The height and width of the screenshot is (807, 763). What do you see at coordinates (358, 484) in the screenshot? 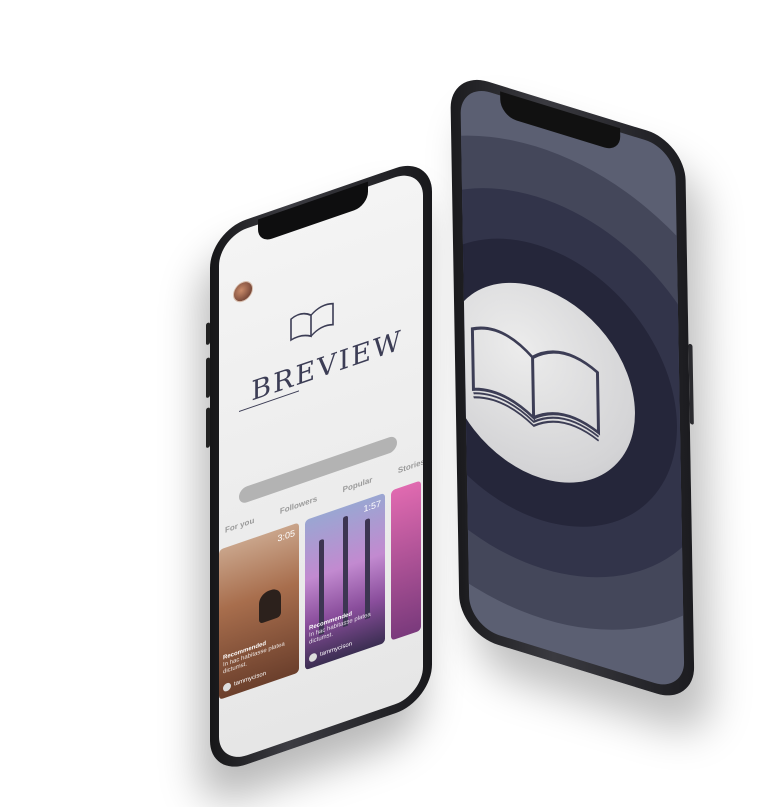
I see `tab-popular: Popular` at bounding box center [358, 484].